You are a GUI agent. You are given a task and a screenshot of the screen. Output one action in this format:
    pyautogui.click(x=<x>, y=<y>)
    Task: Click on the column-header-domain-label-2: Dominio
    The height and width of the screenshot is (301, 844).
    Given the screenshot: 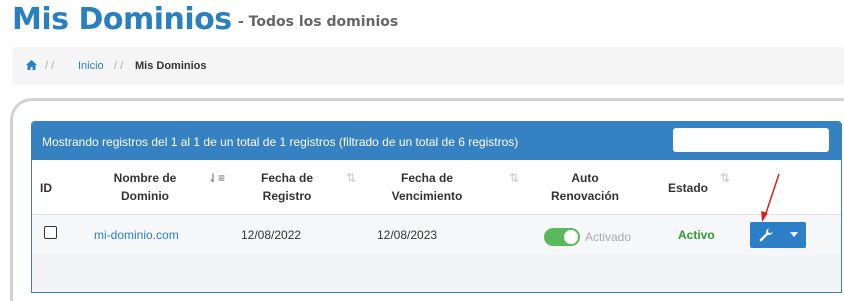 What is the action you would take?
    pyautogui.click(x=145, y=196)
    